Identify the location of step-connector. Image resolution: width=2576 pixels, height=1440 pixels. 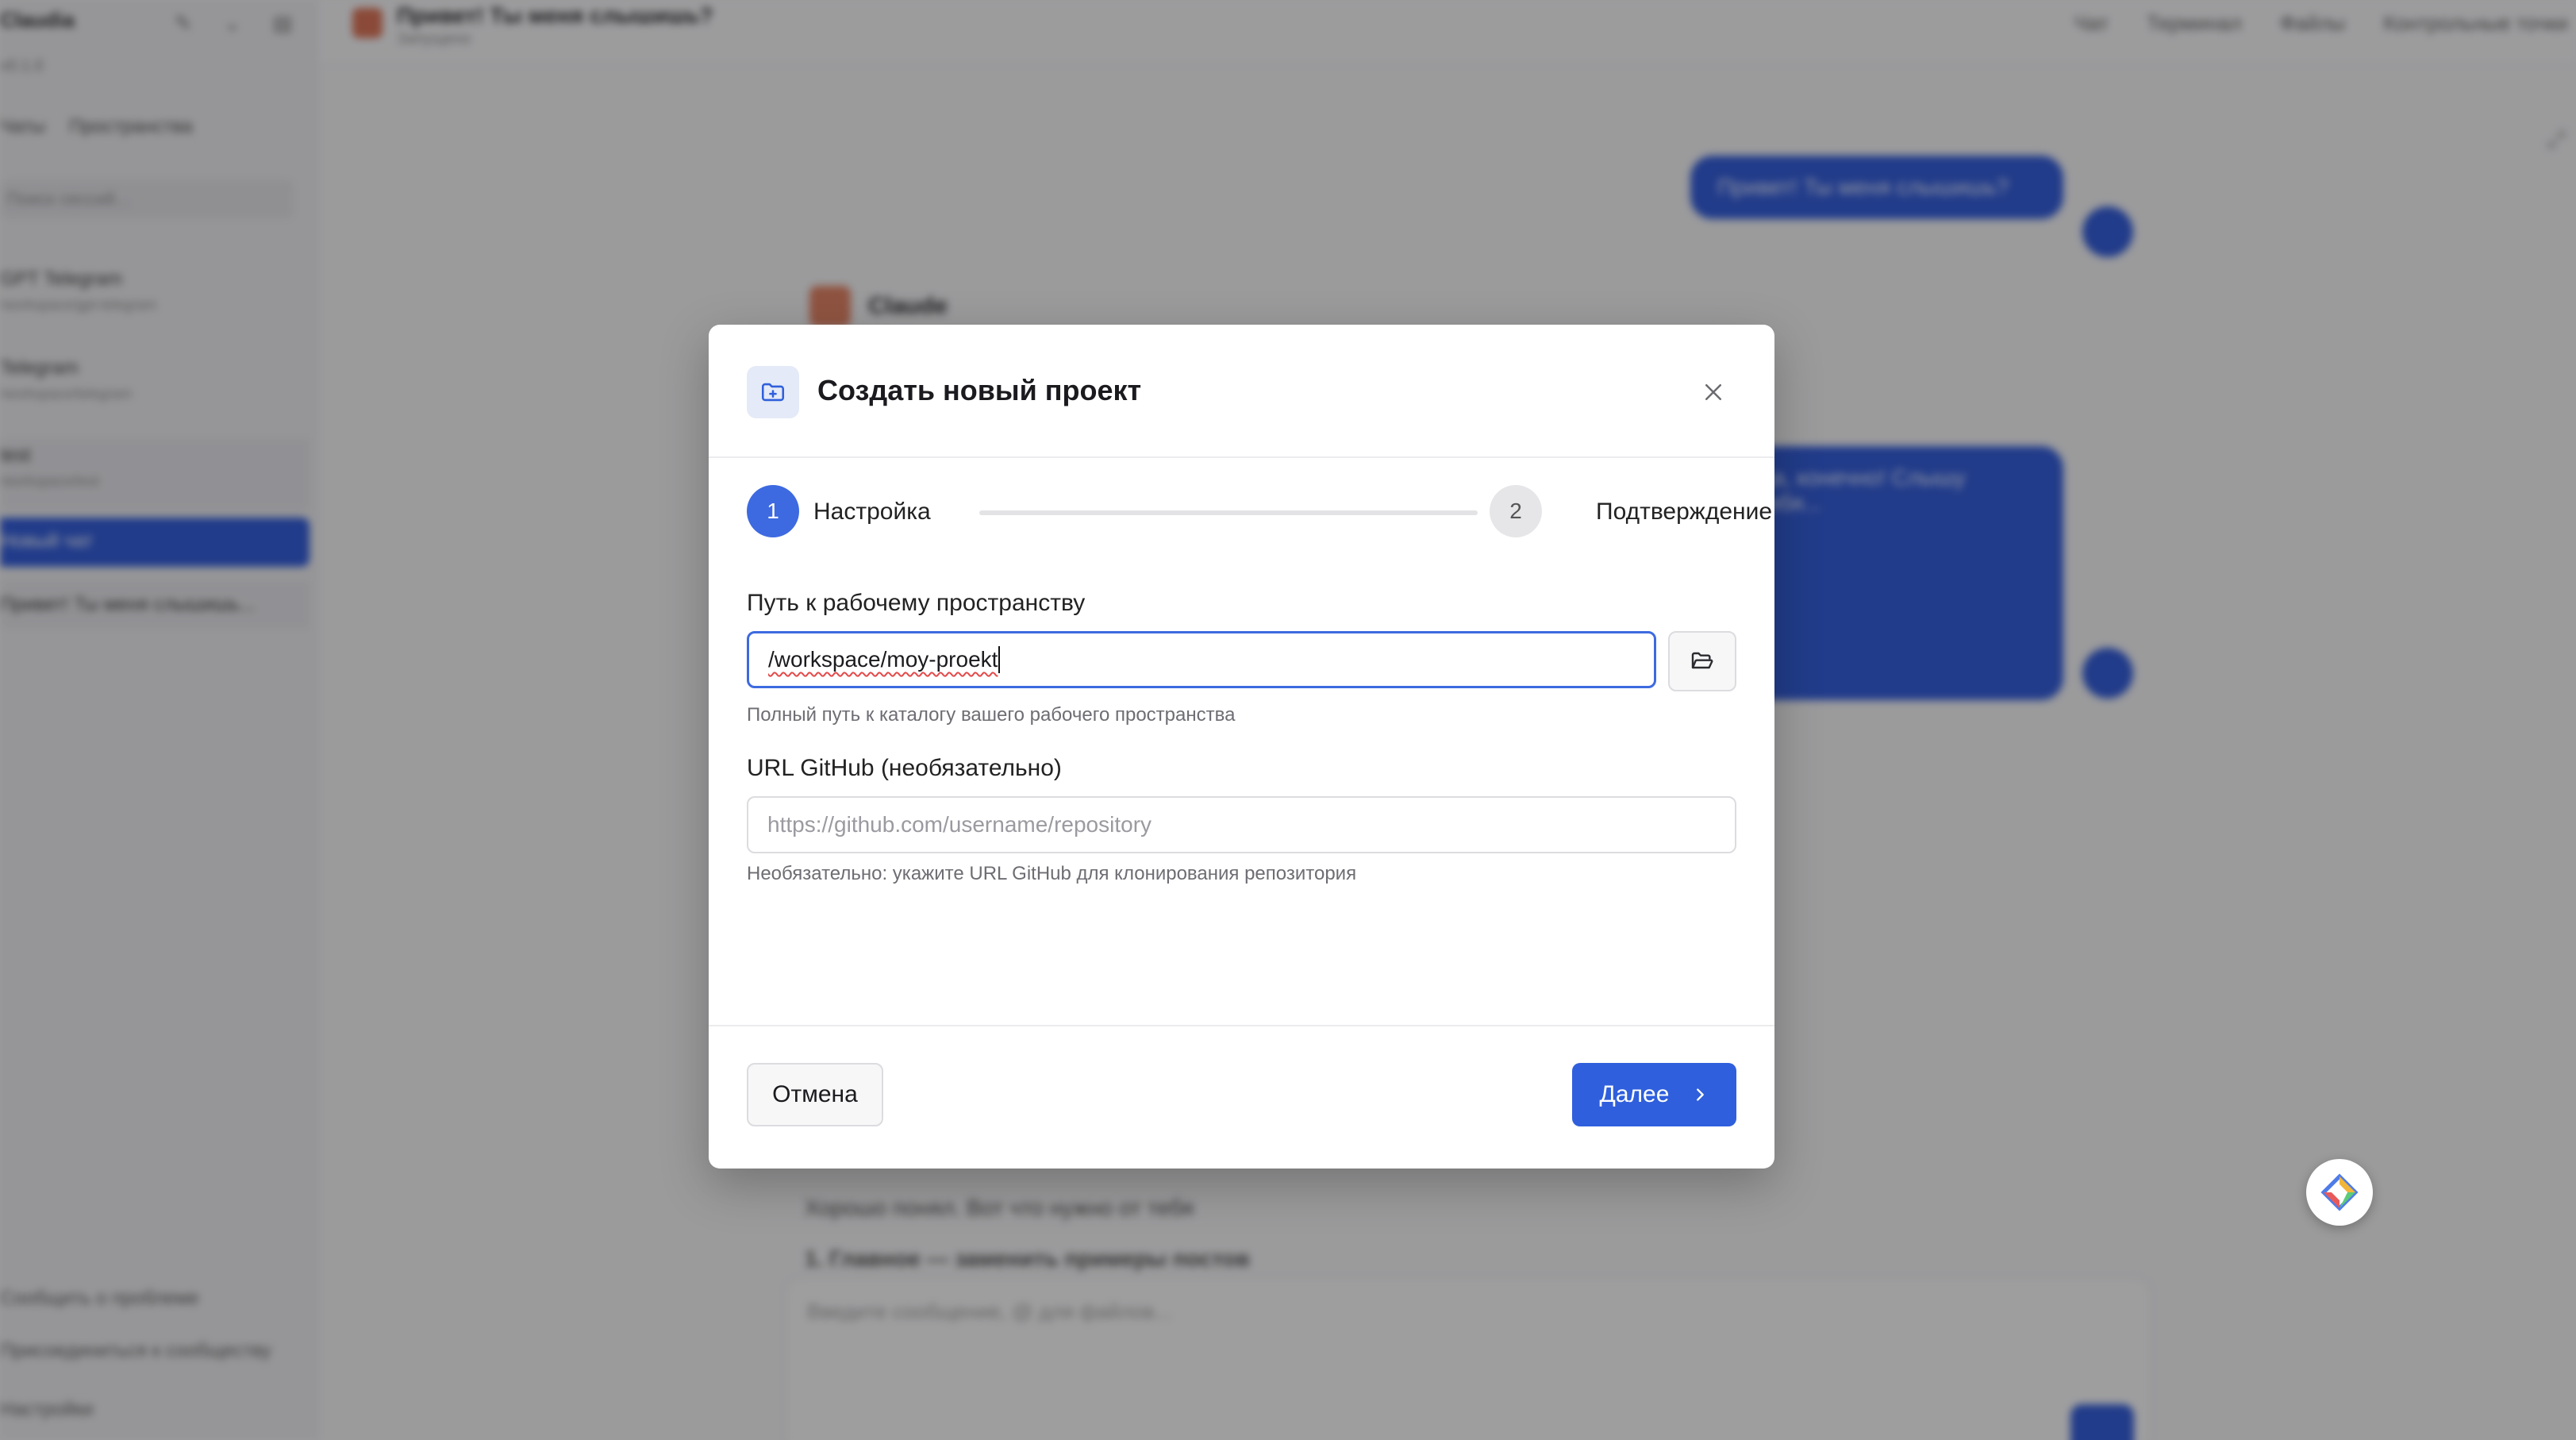
(1228, 512).